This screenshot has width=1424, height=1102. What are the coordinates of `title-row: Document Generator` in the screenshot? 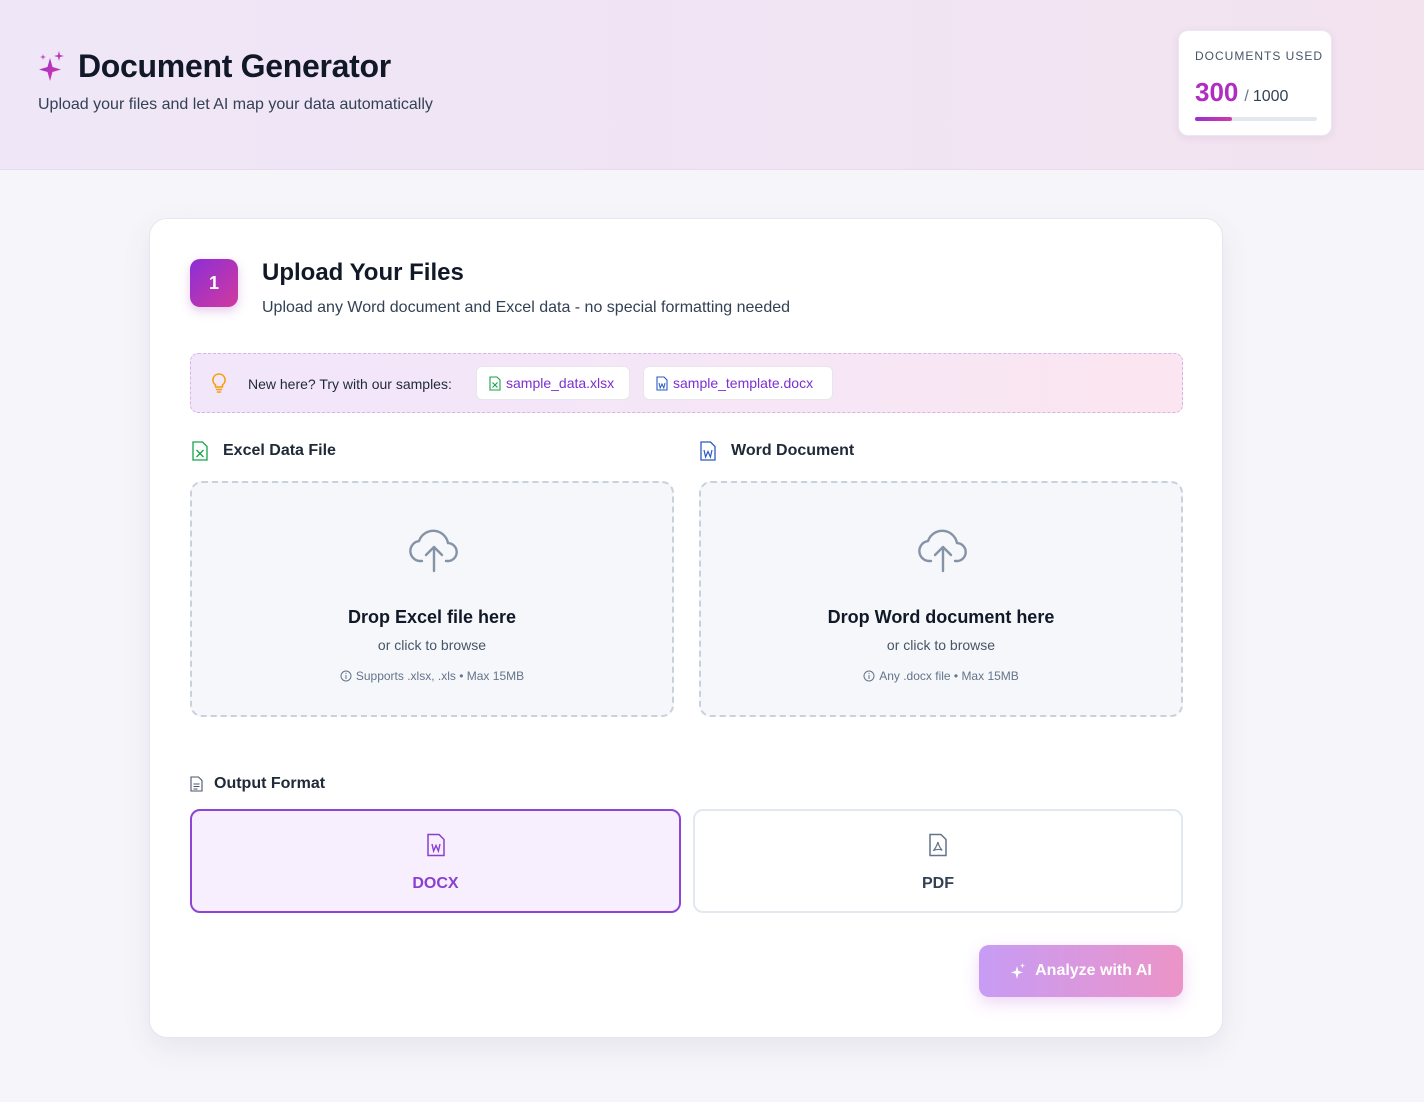 It's located at (214, 66).